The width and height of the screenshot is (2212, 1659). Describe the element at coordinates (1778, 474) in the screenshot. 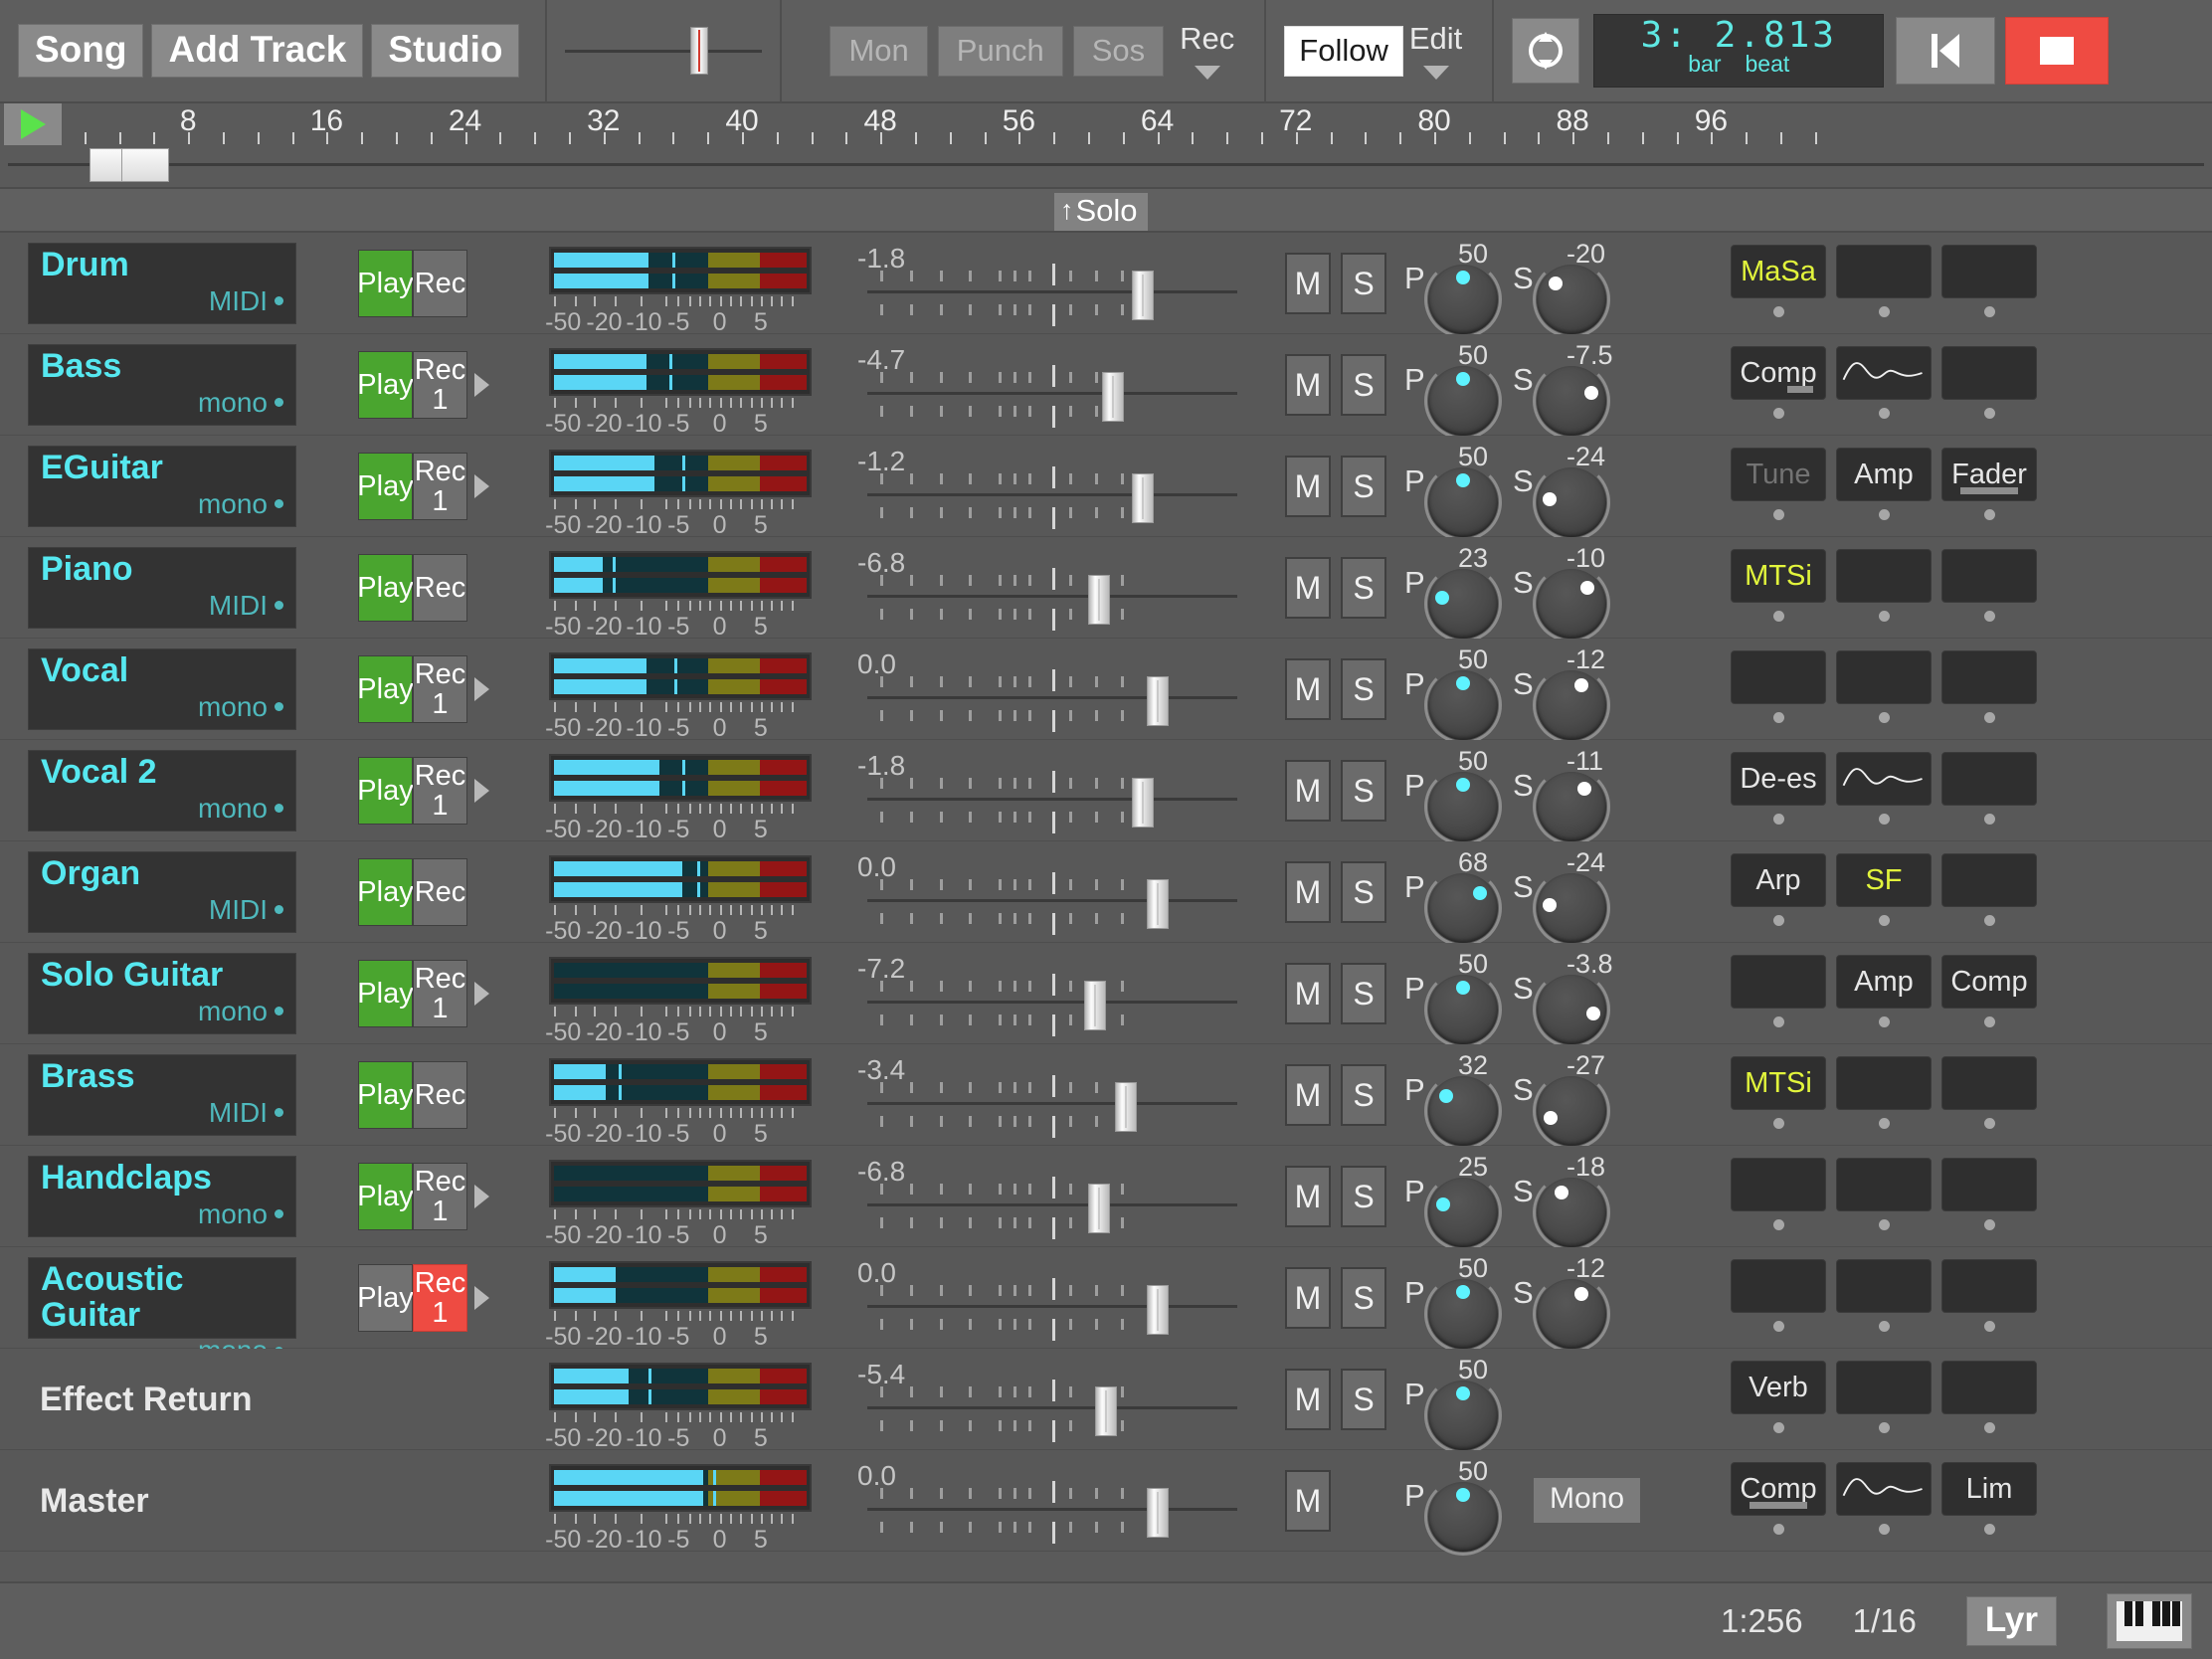

I see `plugin-slot: Tune` at that location.